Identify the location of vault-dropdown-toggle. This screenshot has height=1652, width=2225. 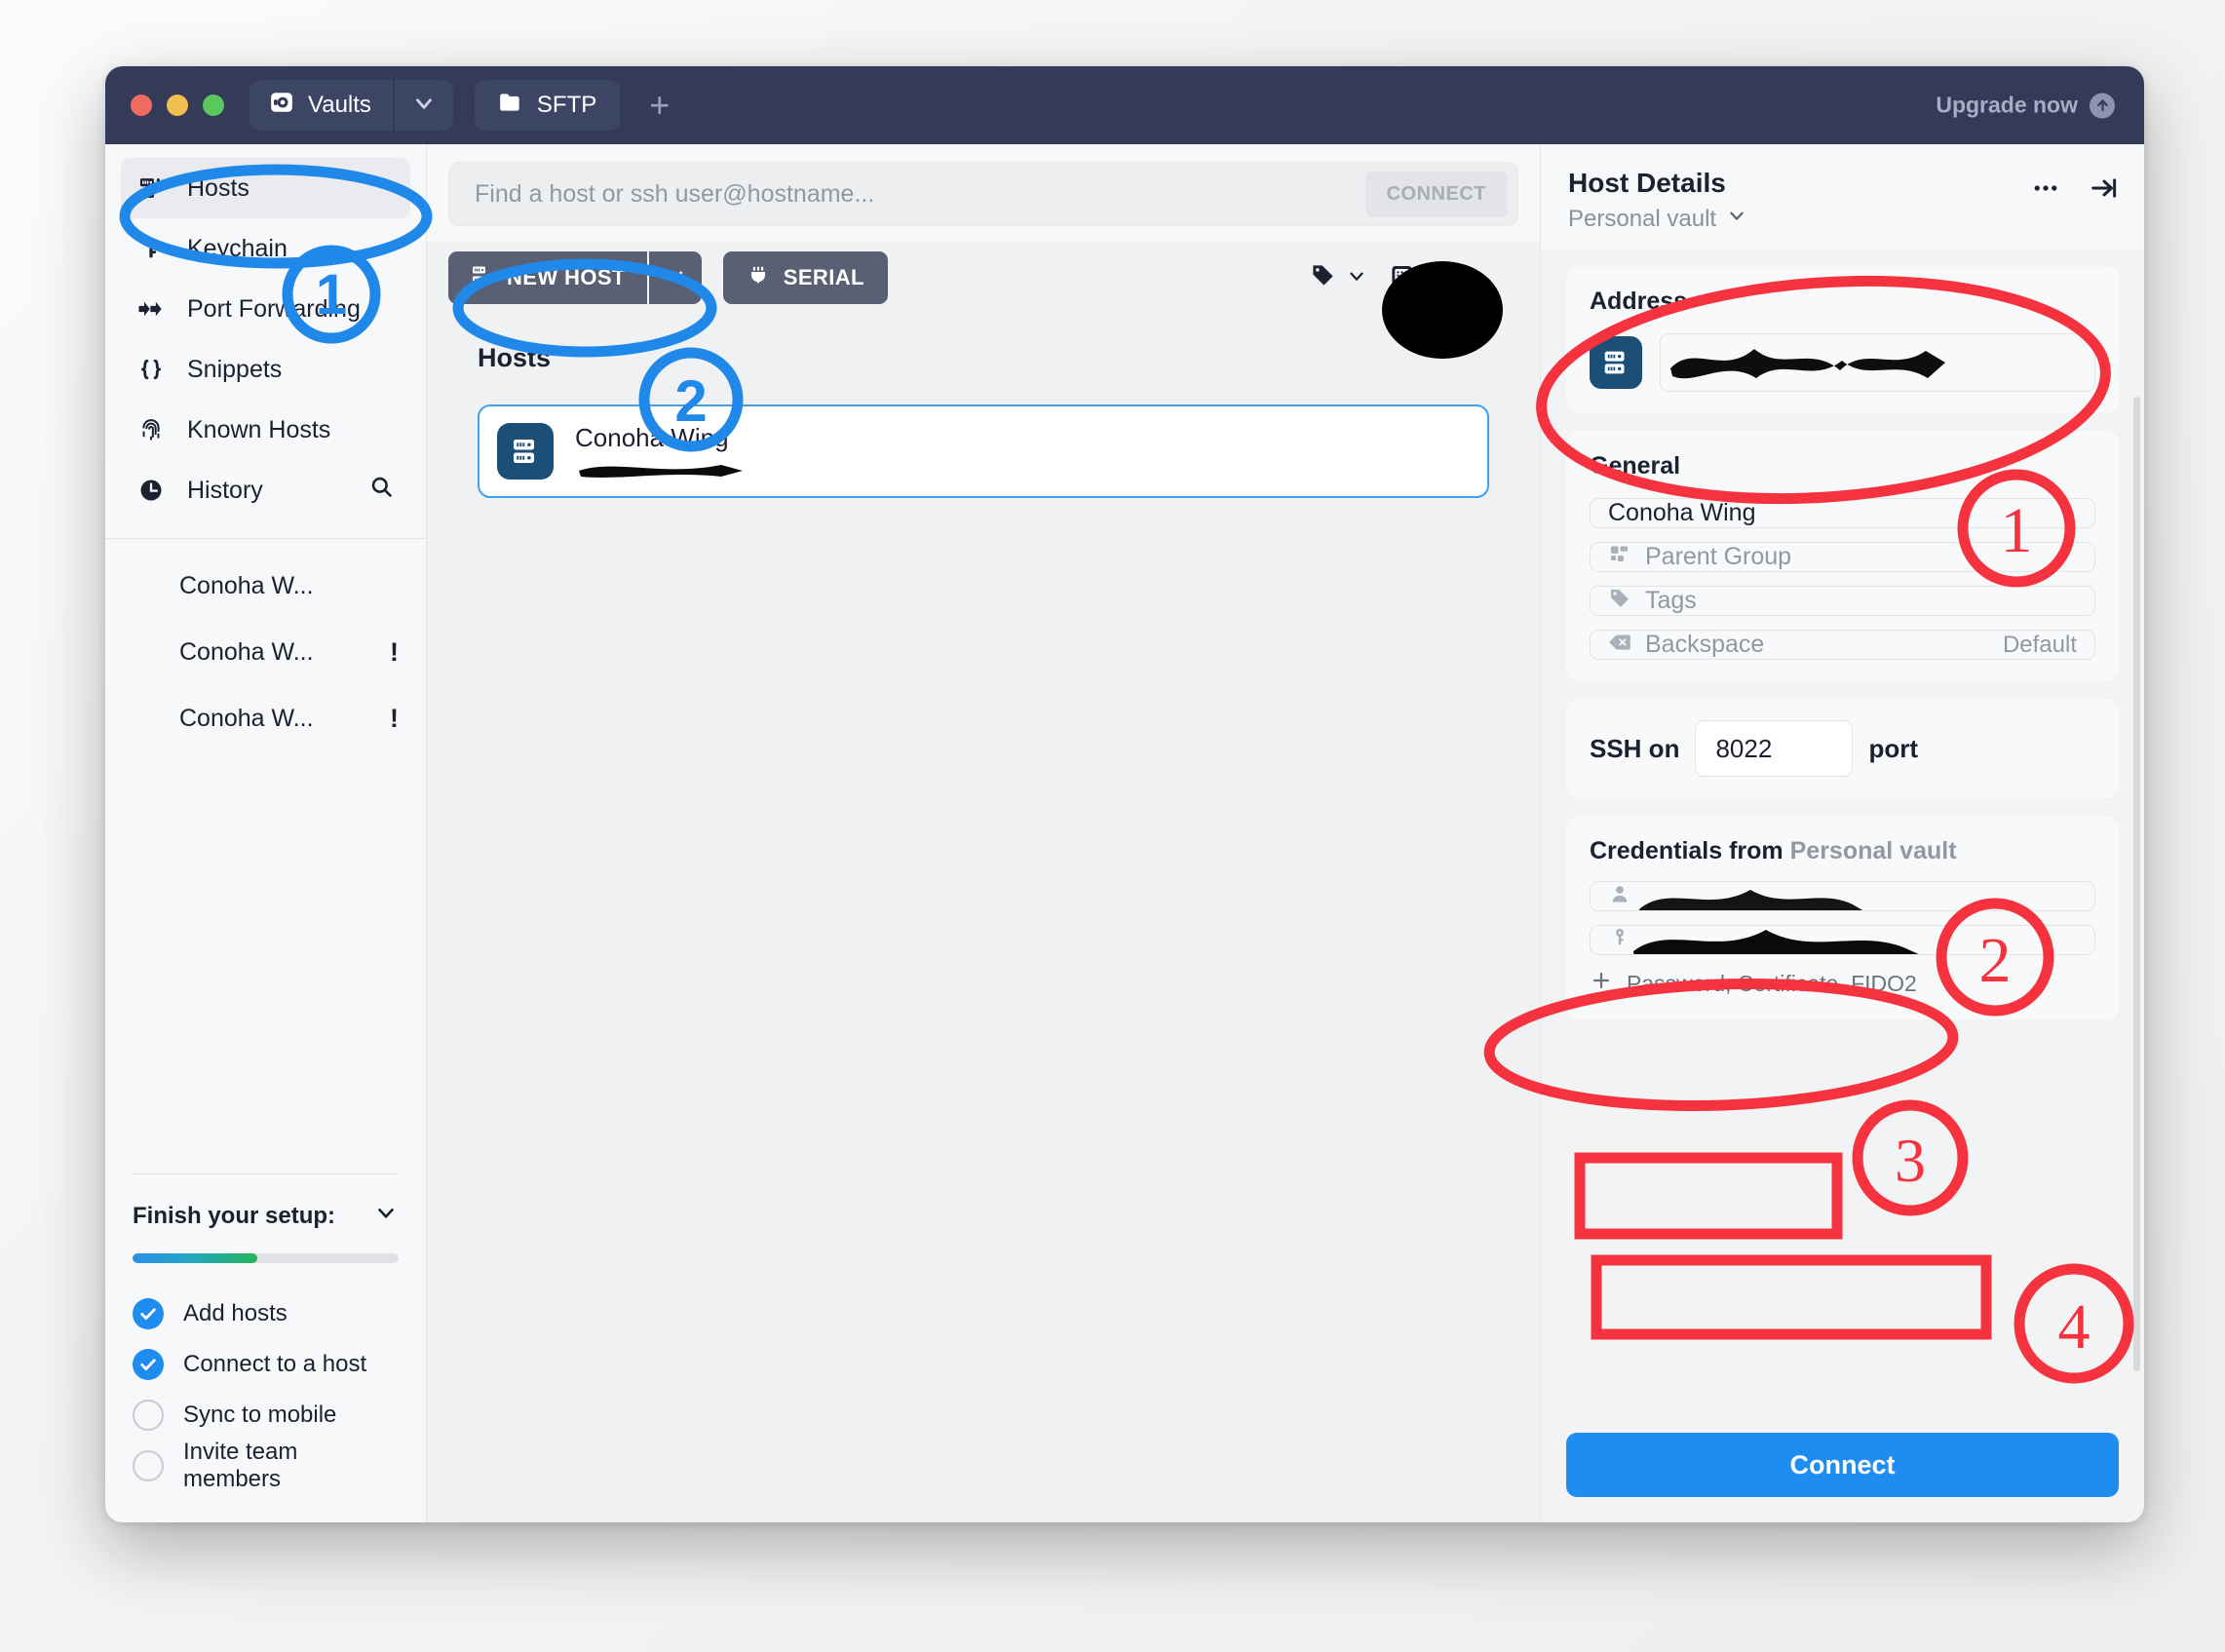
(423, 105).